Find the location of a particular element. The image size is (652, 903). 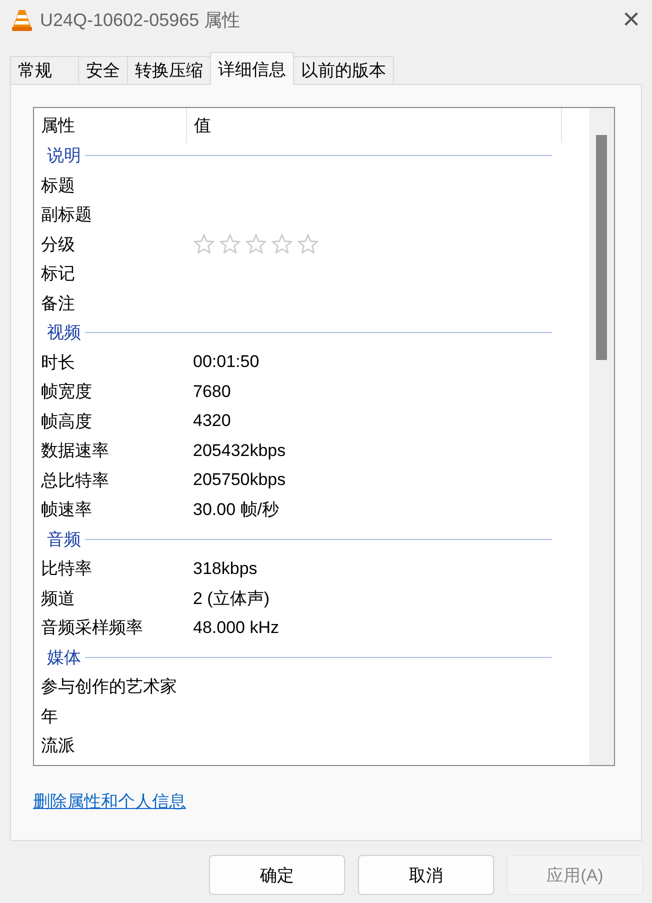

property-name: 标题 is located at coordinates (58, 185).